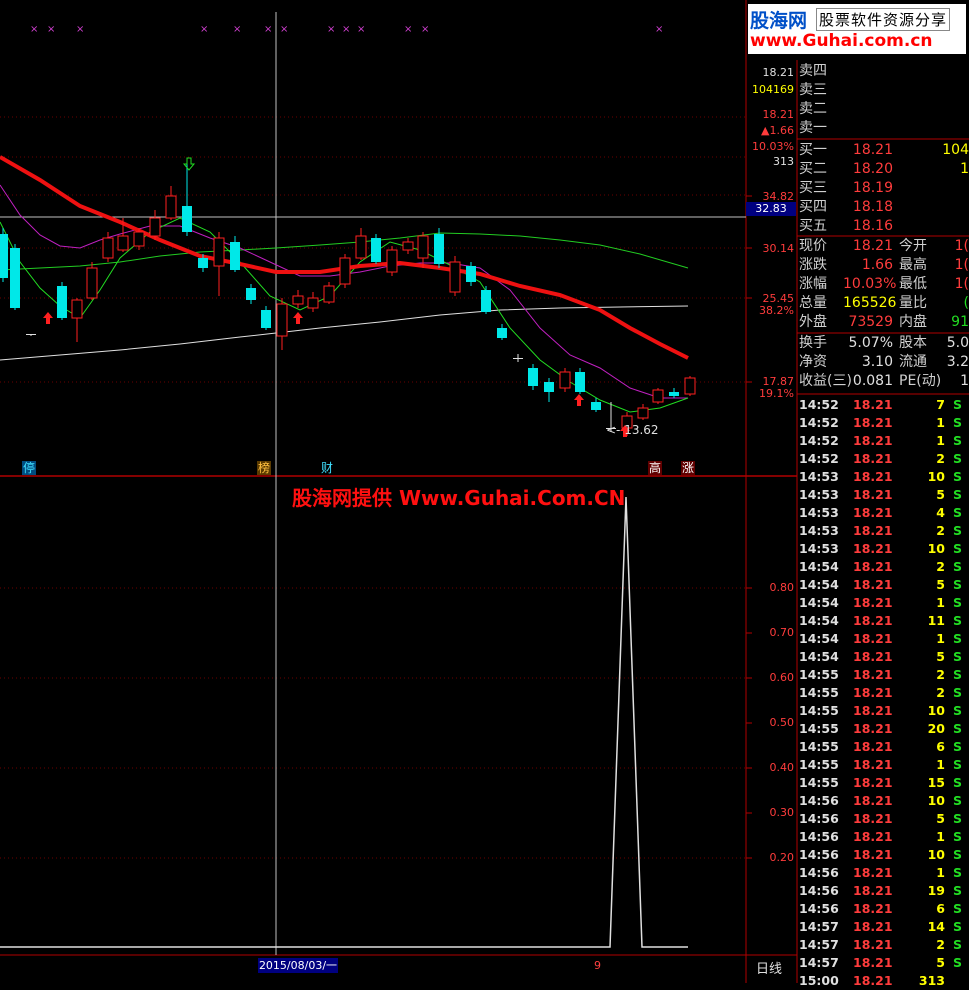 This screenshot has width=969, height=990. Describe the element at coordinates (771, 209) in the screenshot. I see `crosshair-price-label: 32.83` at that location.